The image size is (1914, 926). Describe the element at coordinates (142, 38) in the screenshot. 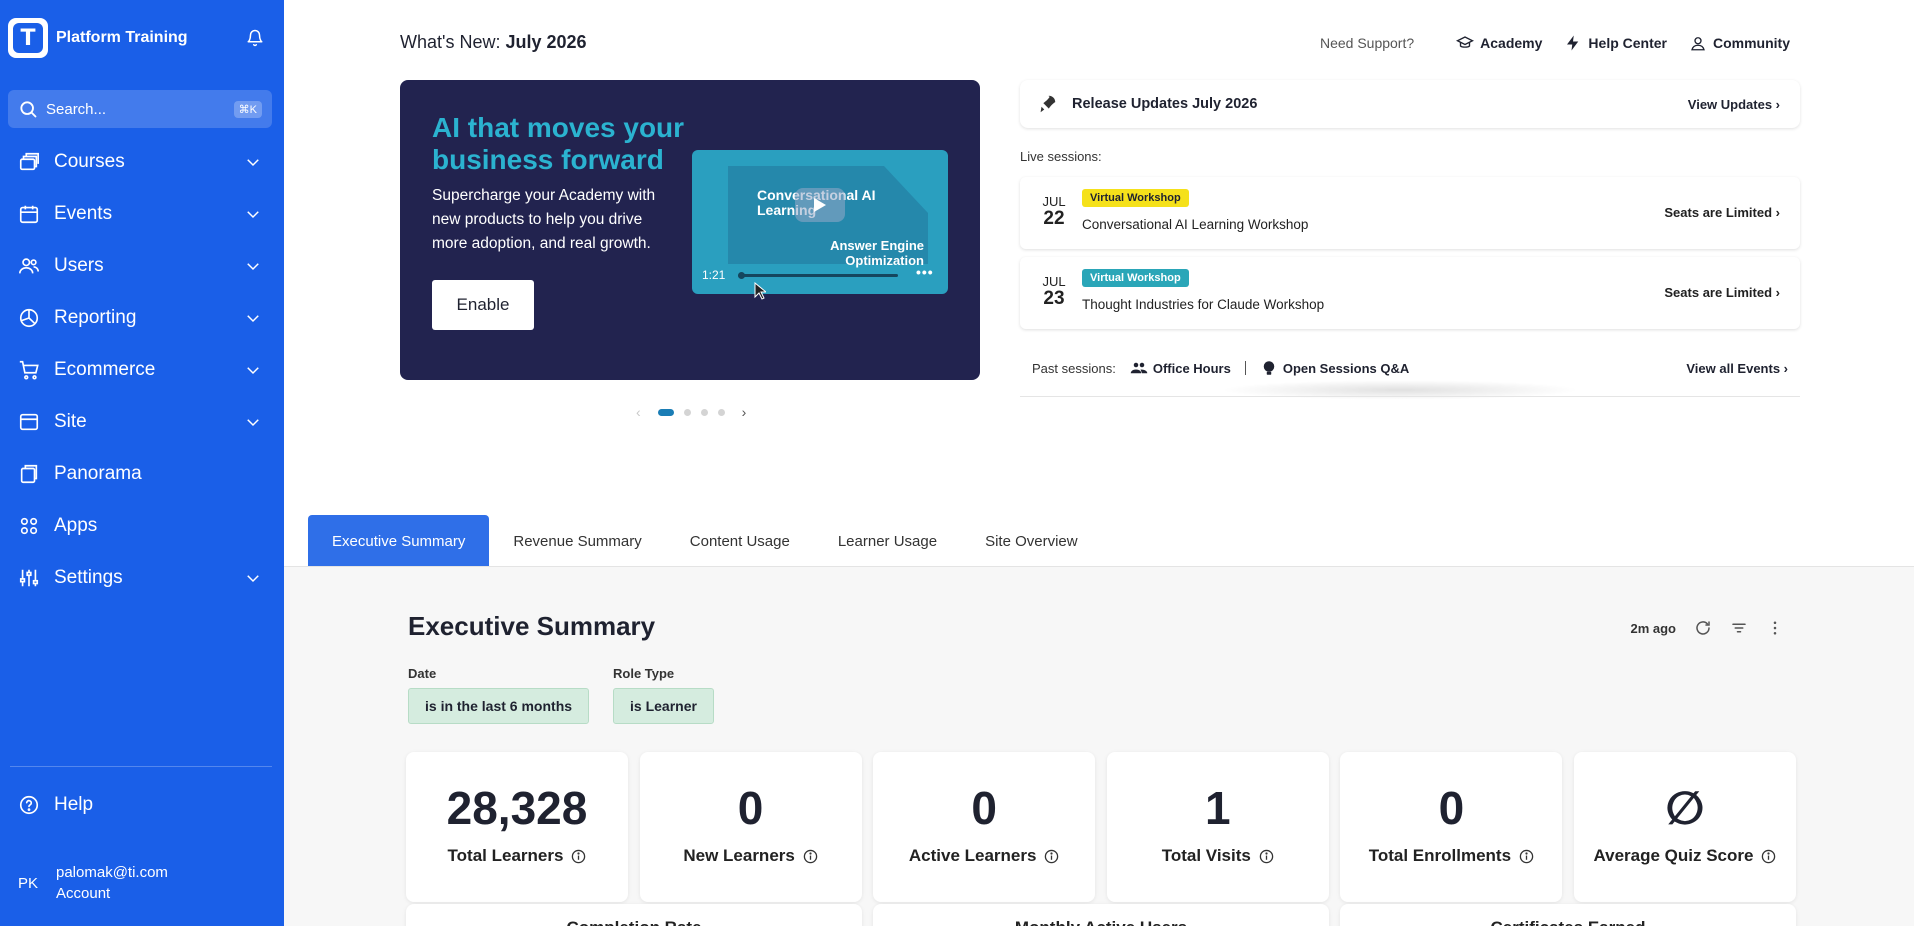

I see `brand: T Platform Training` at that location.